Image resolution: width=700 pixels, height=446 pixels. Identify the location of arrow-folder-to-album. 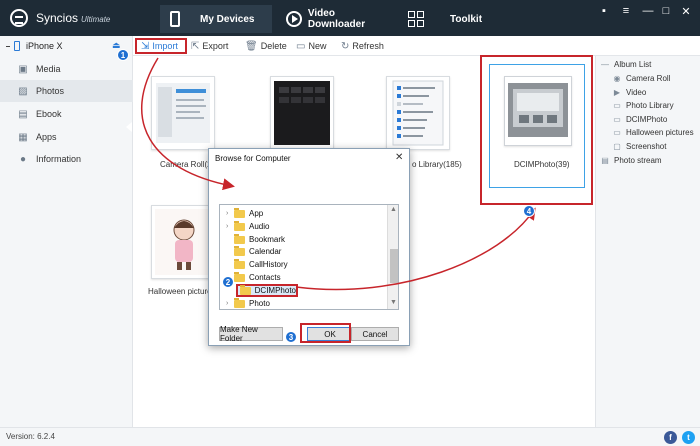
(415, 249).